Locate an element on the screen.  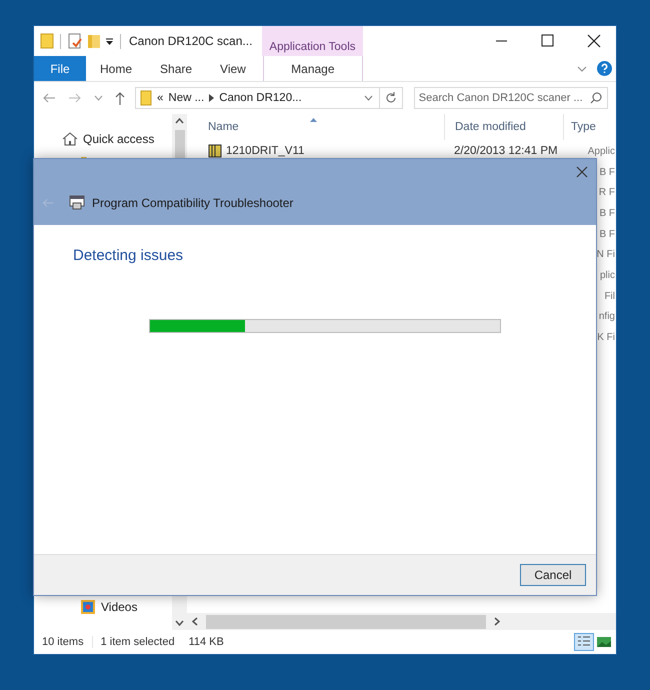
type-cell: N Fi is located at coordinates (606, 254).